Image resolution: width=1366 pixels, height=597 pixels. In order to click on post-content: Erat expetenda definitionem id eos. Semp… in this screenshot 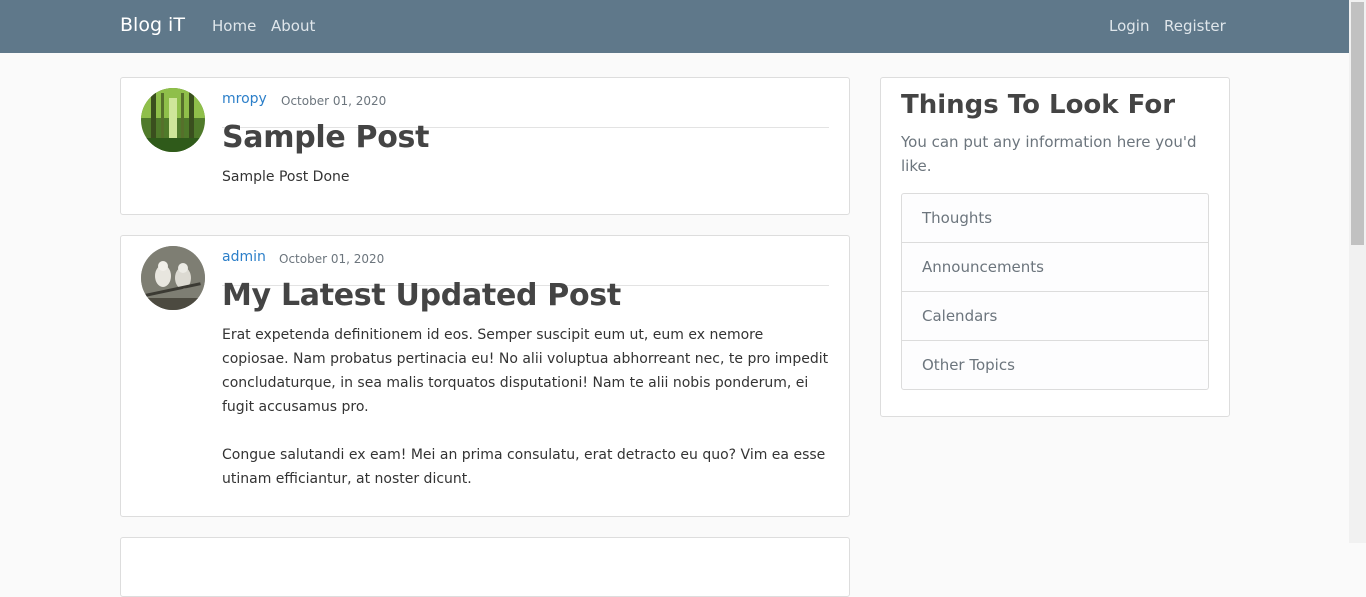, I will do `click(525, 407)`.